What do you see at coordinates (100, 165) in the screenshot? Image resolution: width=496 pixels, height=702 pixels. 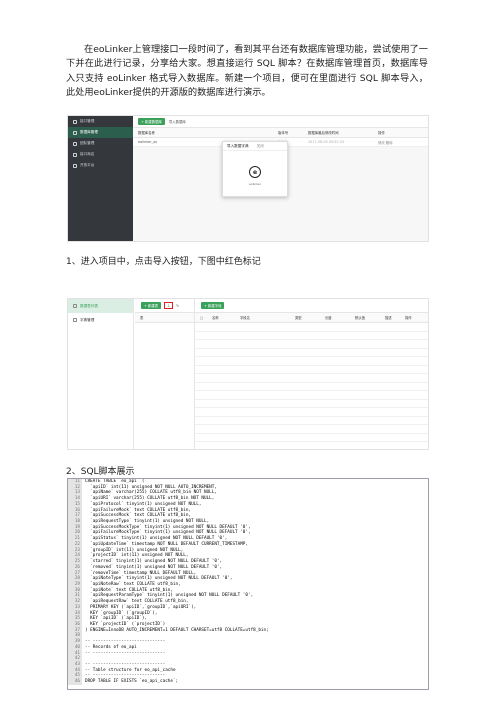 I see `sidebar-item-open: 开放平台` at bounding box center [100, 165].